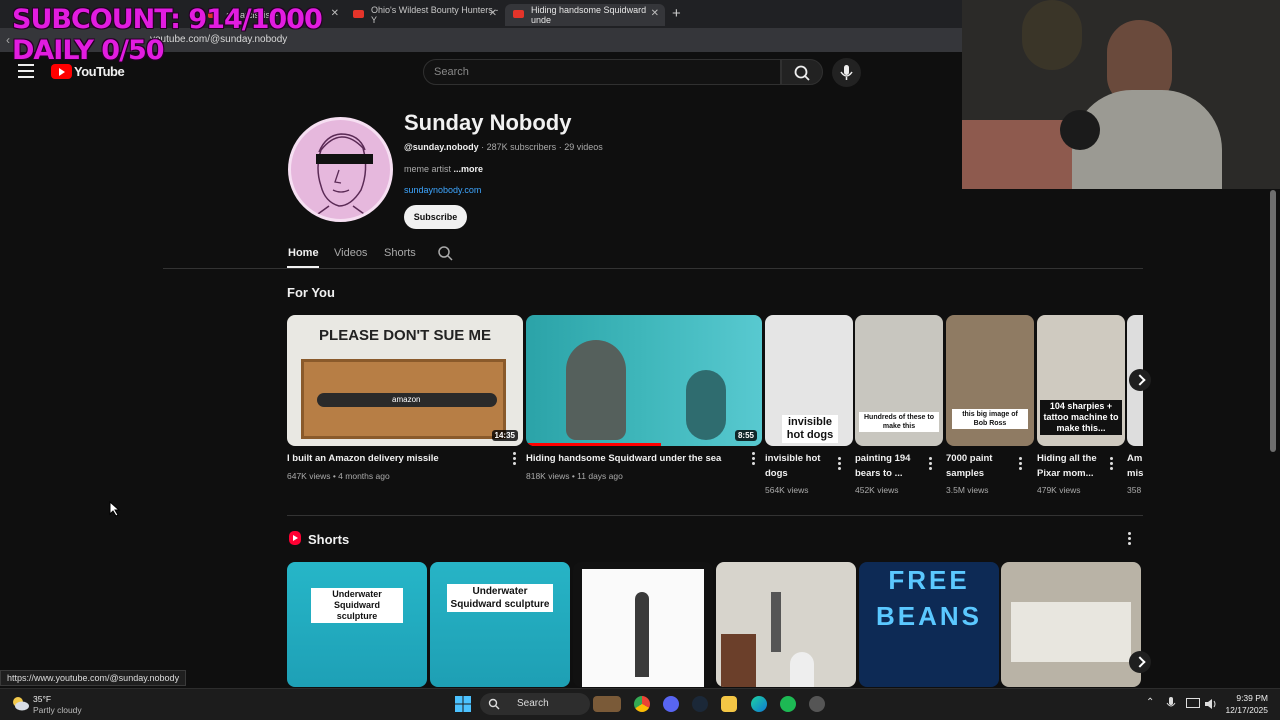 The width and height of the screenshot is (1280, 720). Describe the element at coordinates (57, 710) in the screenshot. I see `weather-condition: Partly cloudy` at that location.